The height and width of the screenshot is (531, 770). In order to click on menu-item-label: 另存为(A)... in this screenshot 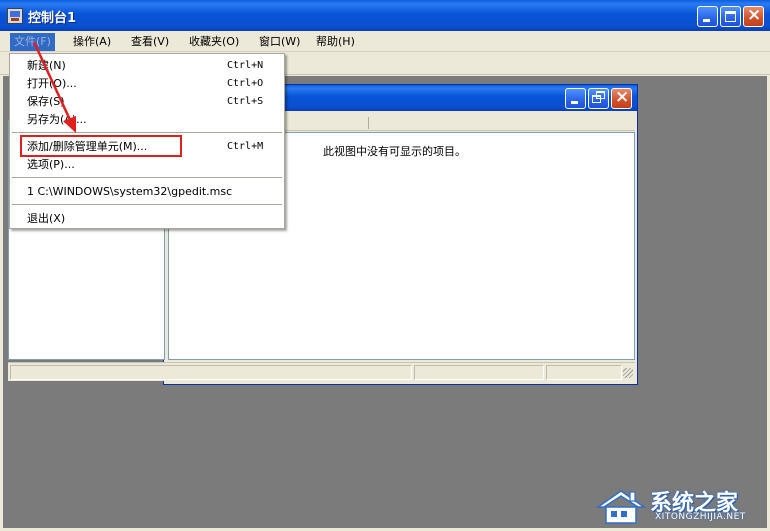, I will do `click(57, 119)`.